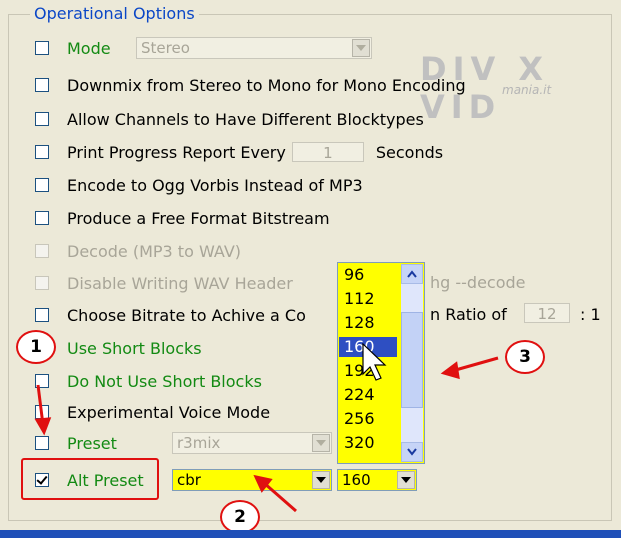  I want to click on arrow-to-dropdown-list-icon, so click(469, 368).